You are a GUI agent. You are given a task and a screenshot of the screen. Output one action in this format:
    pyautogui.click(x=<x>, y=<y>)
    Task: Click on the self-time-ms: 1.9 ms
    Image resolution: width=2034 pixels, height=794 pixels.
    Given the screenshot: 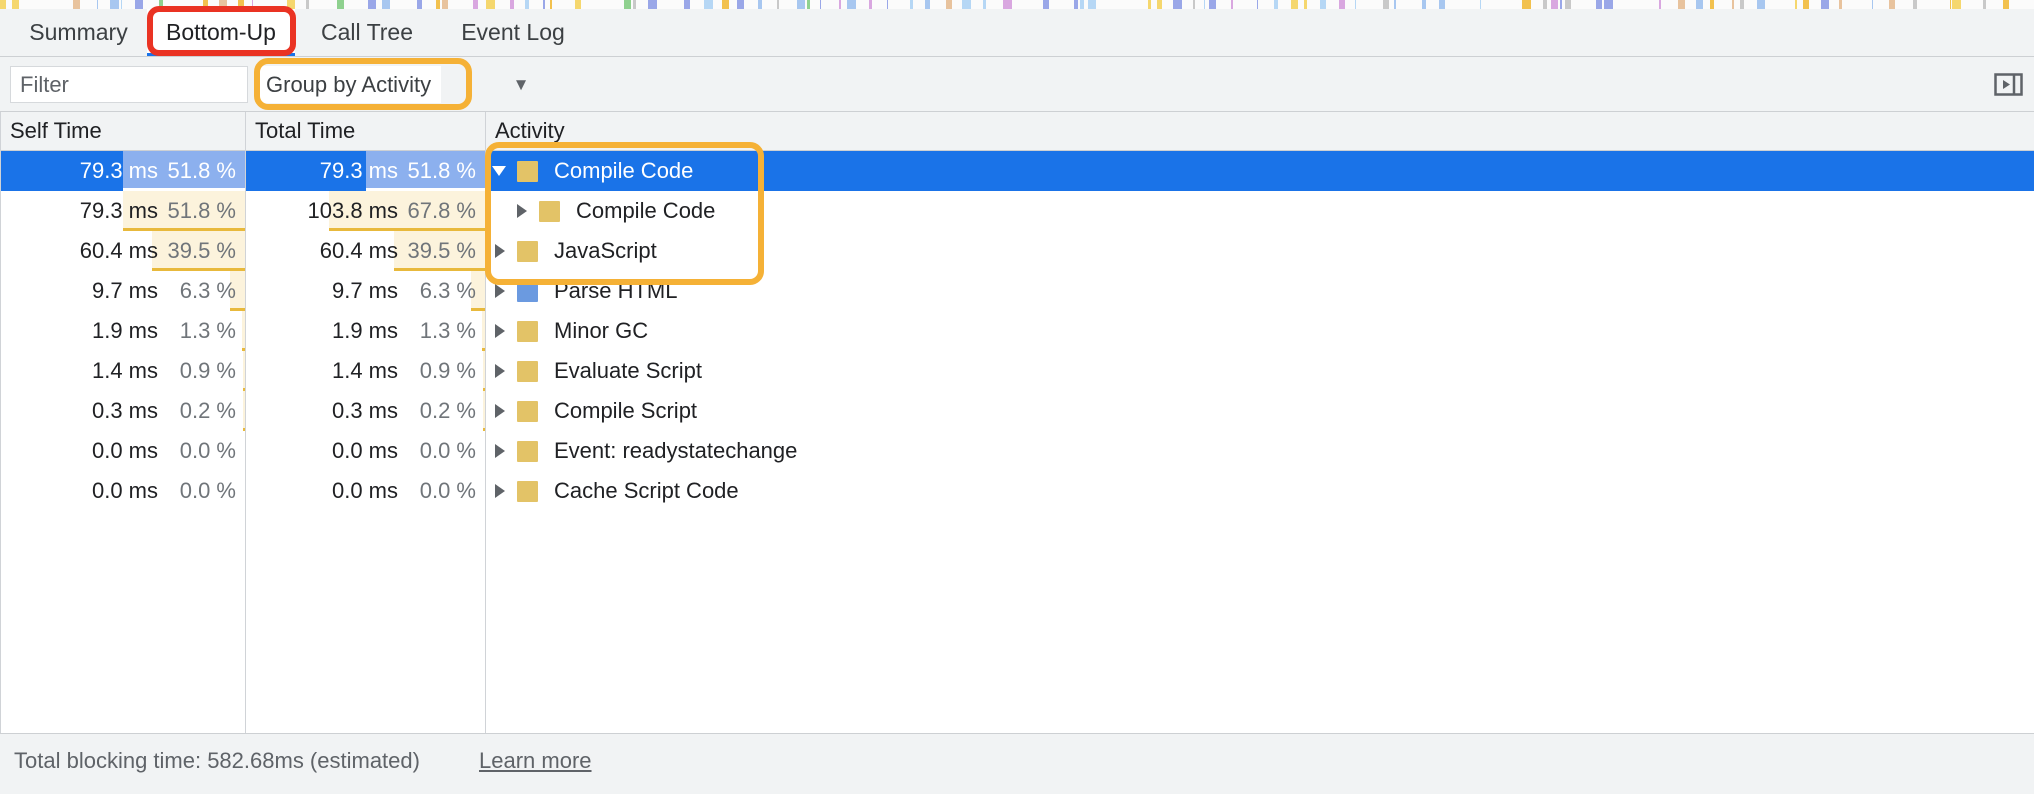 What is the action you would take?
    pyautogui.click(x=124, y=330)
    